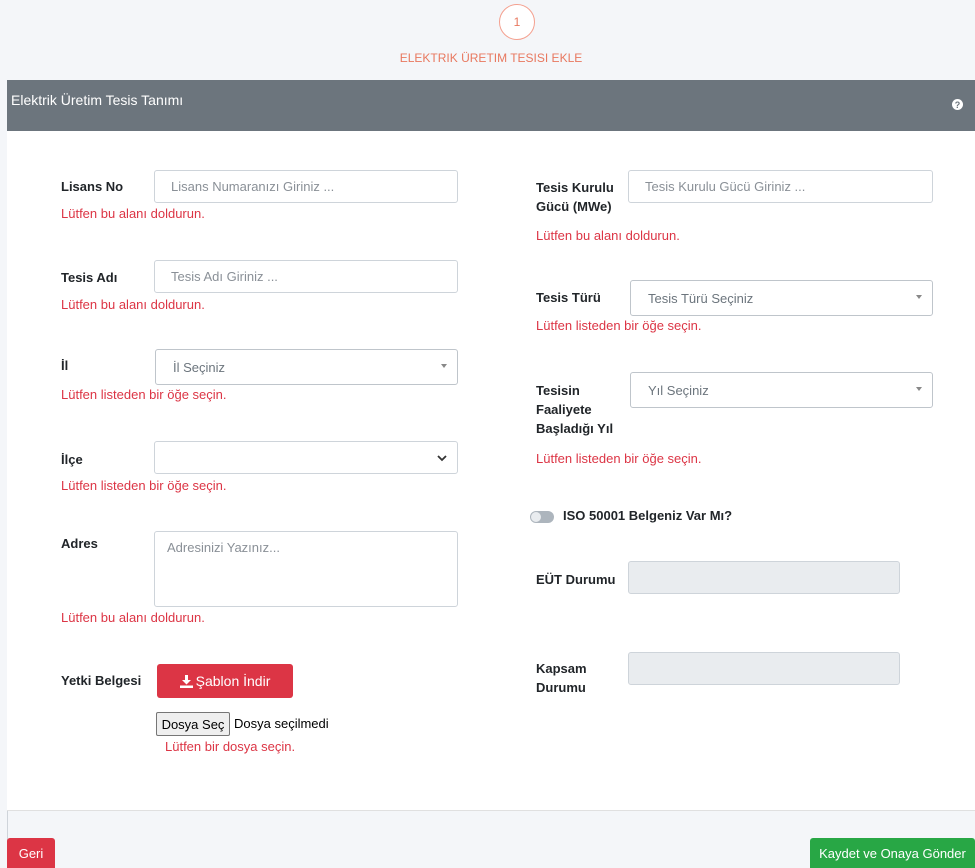  What do you see at coordinates (31, 853) in the screenshot?
I see `back-button: Geri` at bounding box center [31, 853].